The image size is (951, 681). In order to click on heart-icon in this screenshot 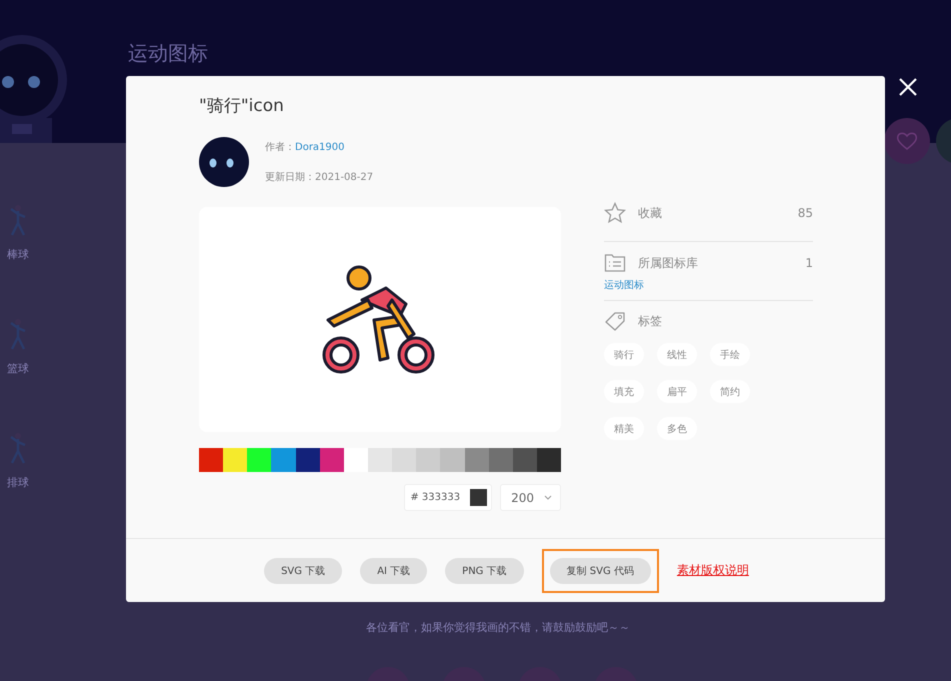, I will do `click(907, 141)`.